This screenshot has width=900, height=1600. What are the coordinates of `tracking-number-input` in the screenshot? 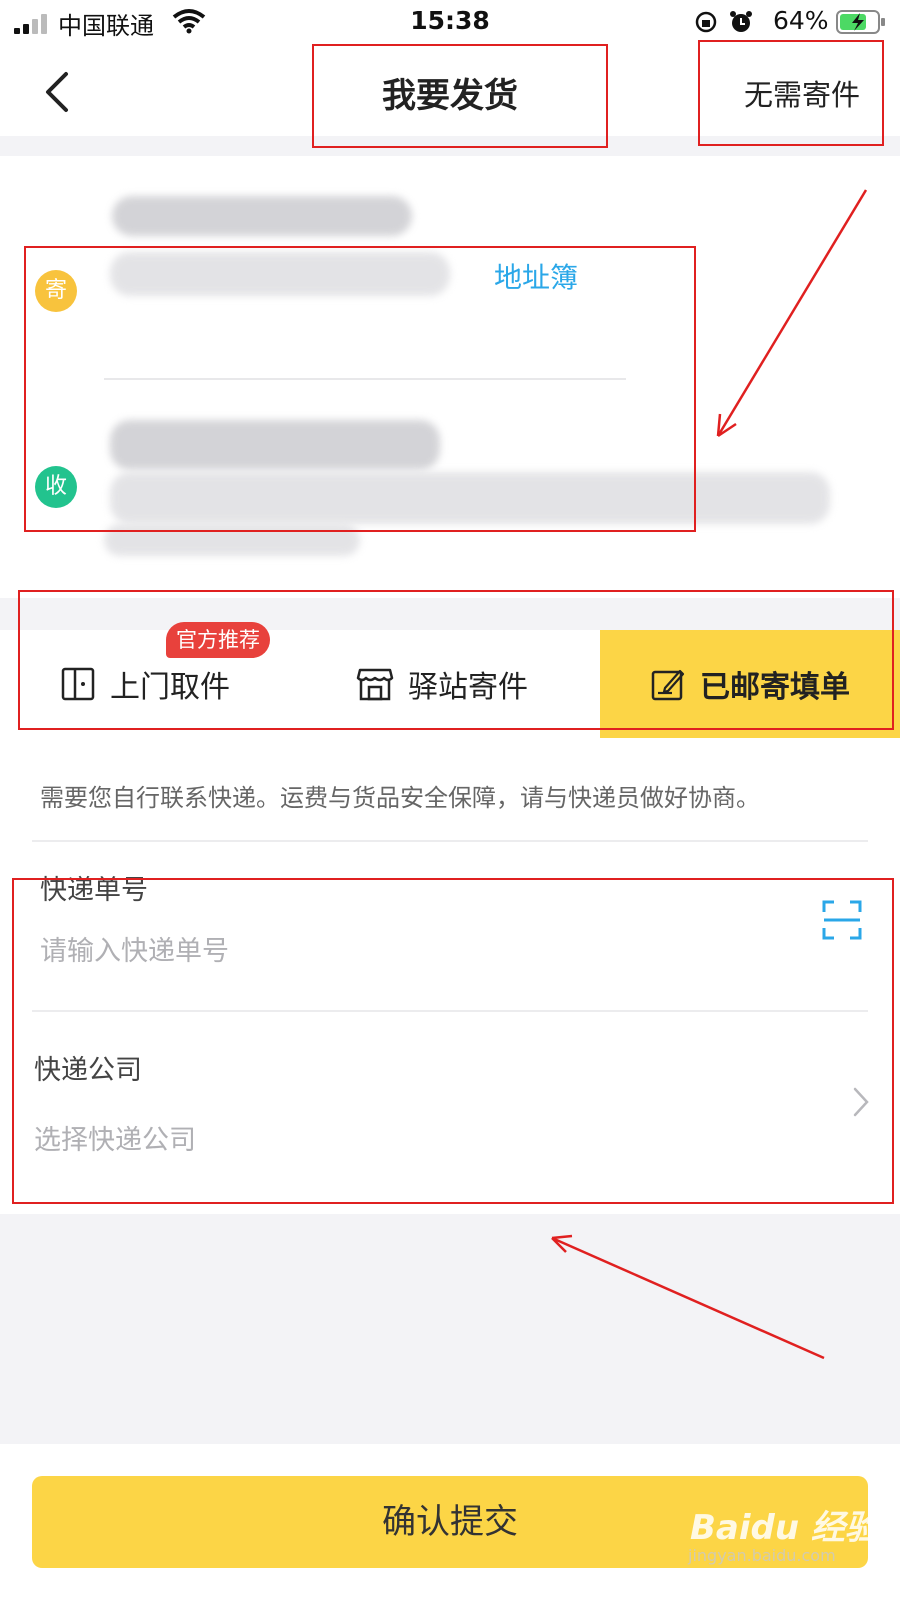 It's located at (340, 951).